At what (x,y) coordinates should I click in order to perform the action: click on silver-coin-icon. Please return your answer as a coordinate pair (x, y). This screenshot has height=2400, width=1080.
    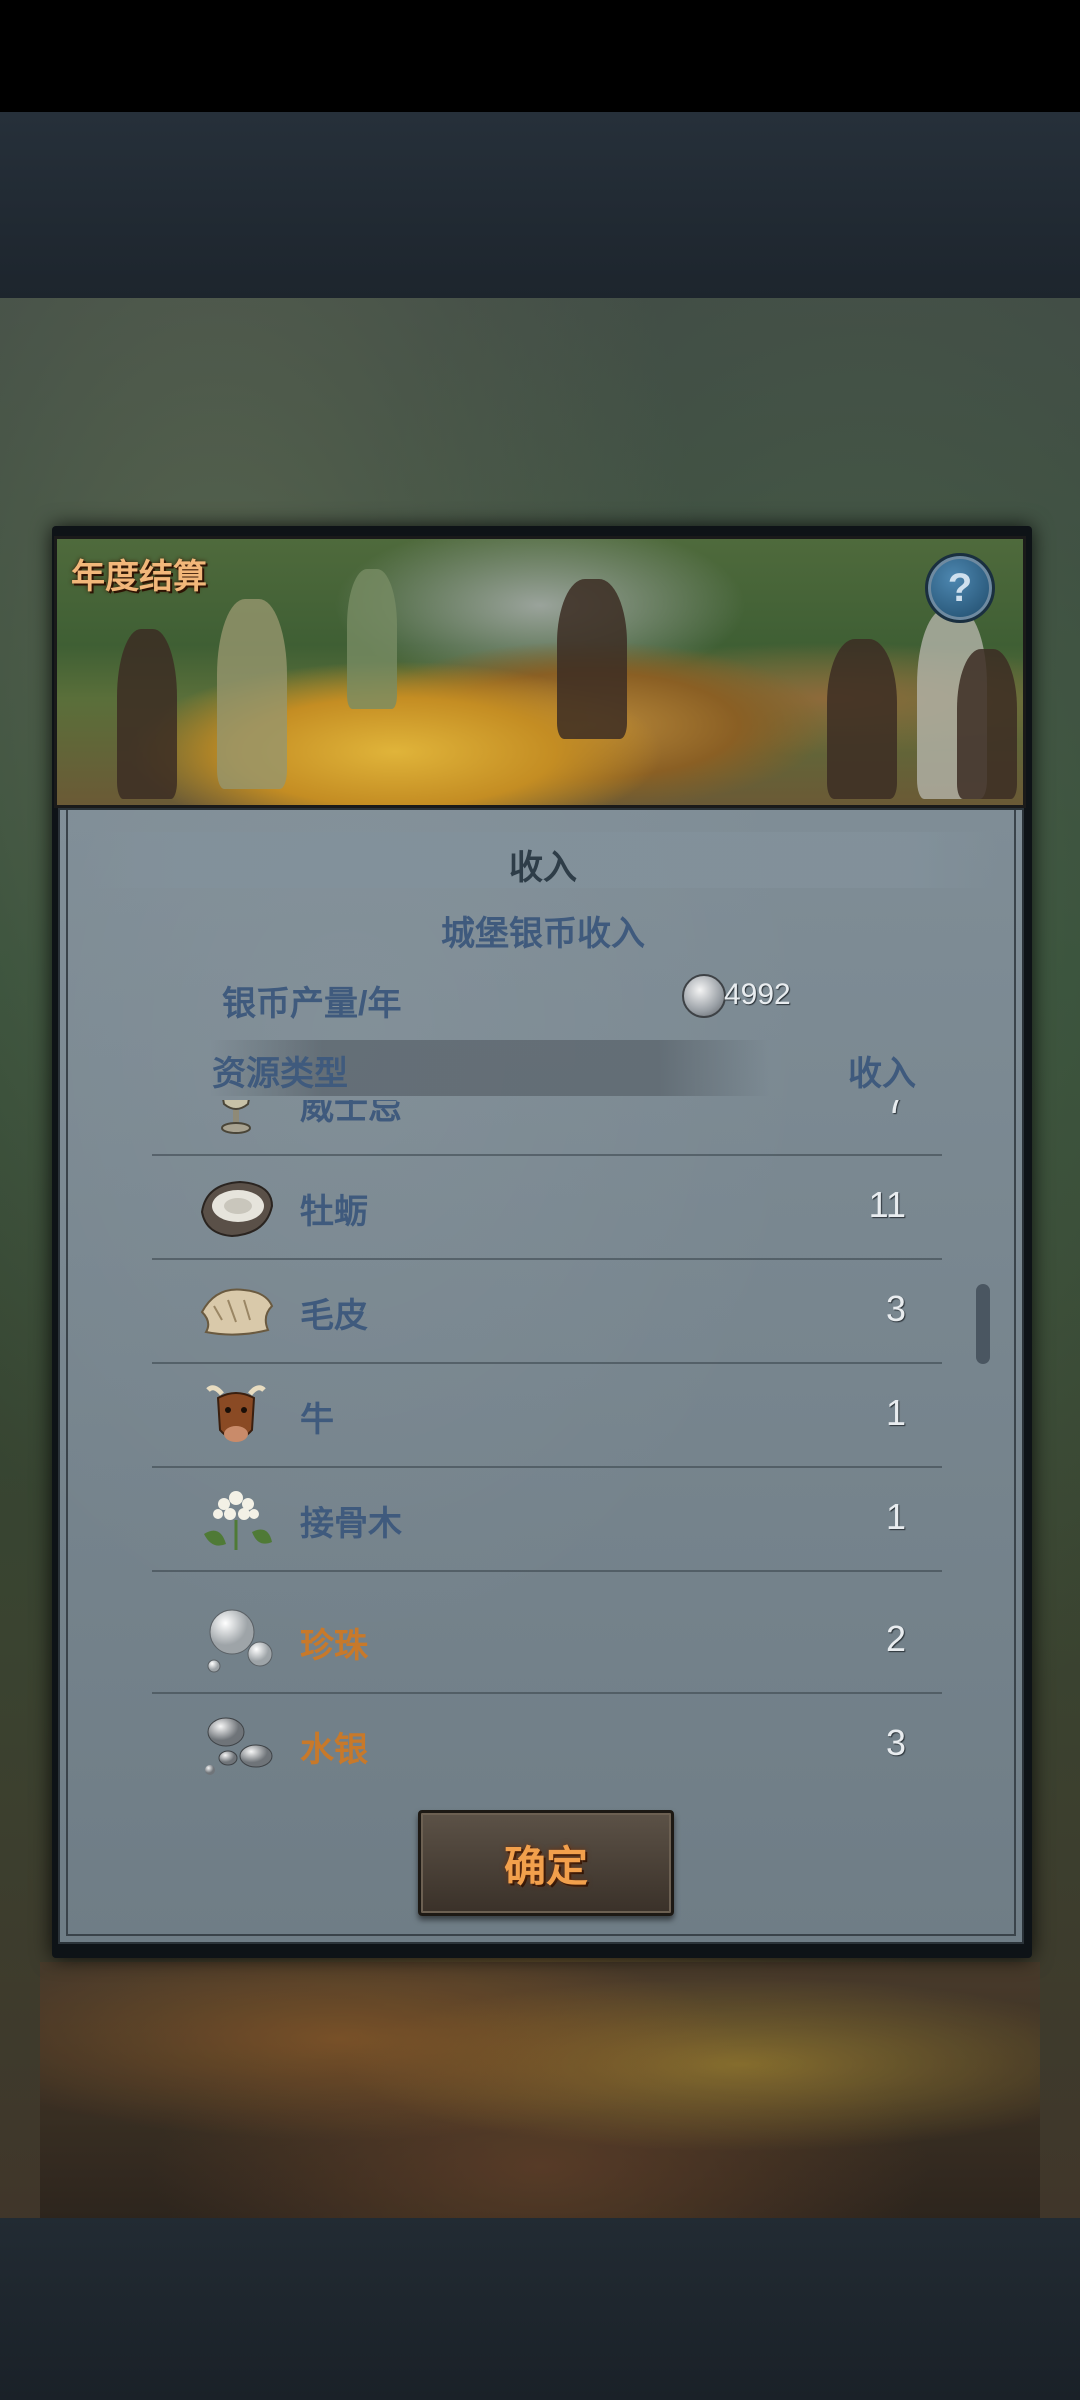
    Looking at the image, I should click on (704, 996).